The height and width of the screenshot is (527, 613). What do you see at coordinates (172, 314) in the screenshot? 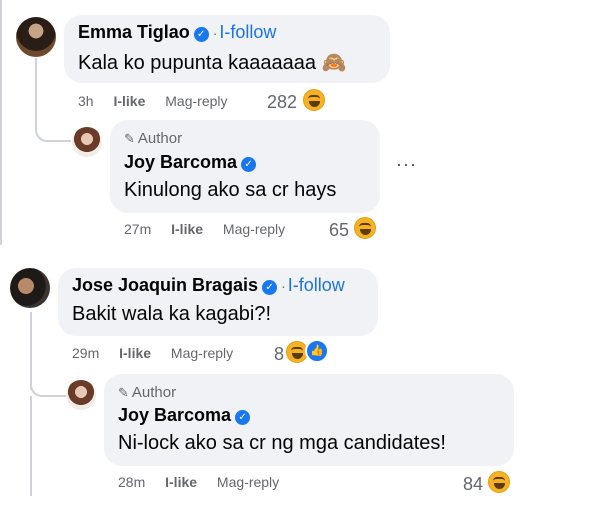
I see `comment-text: Bakit wala ka kagabi?!` at bounding box center [172, 314].